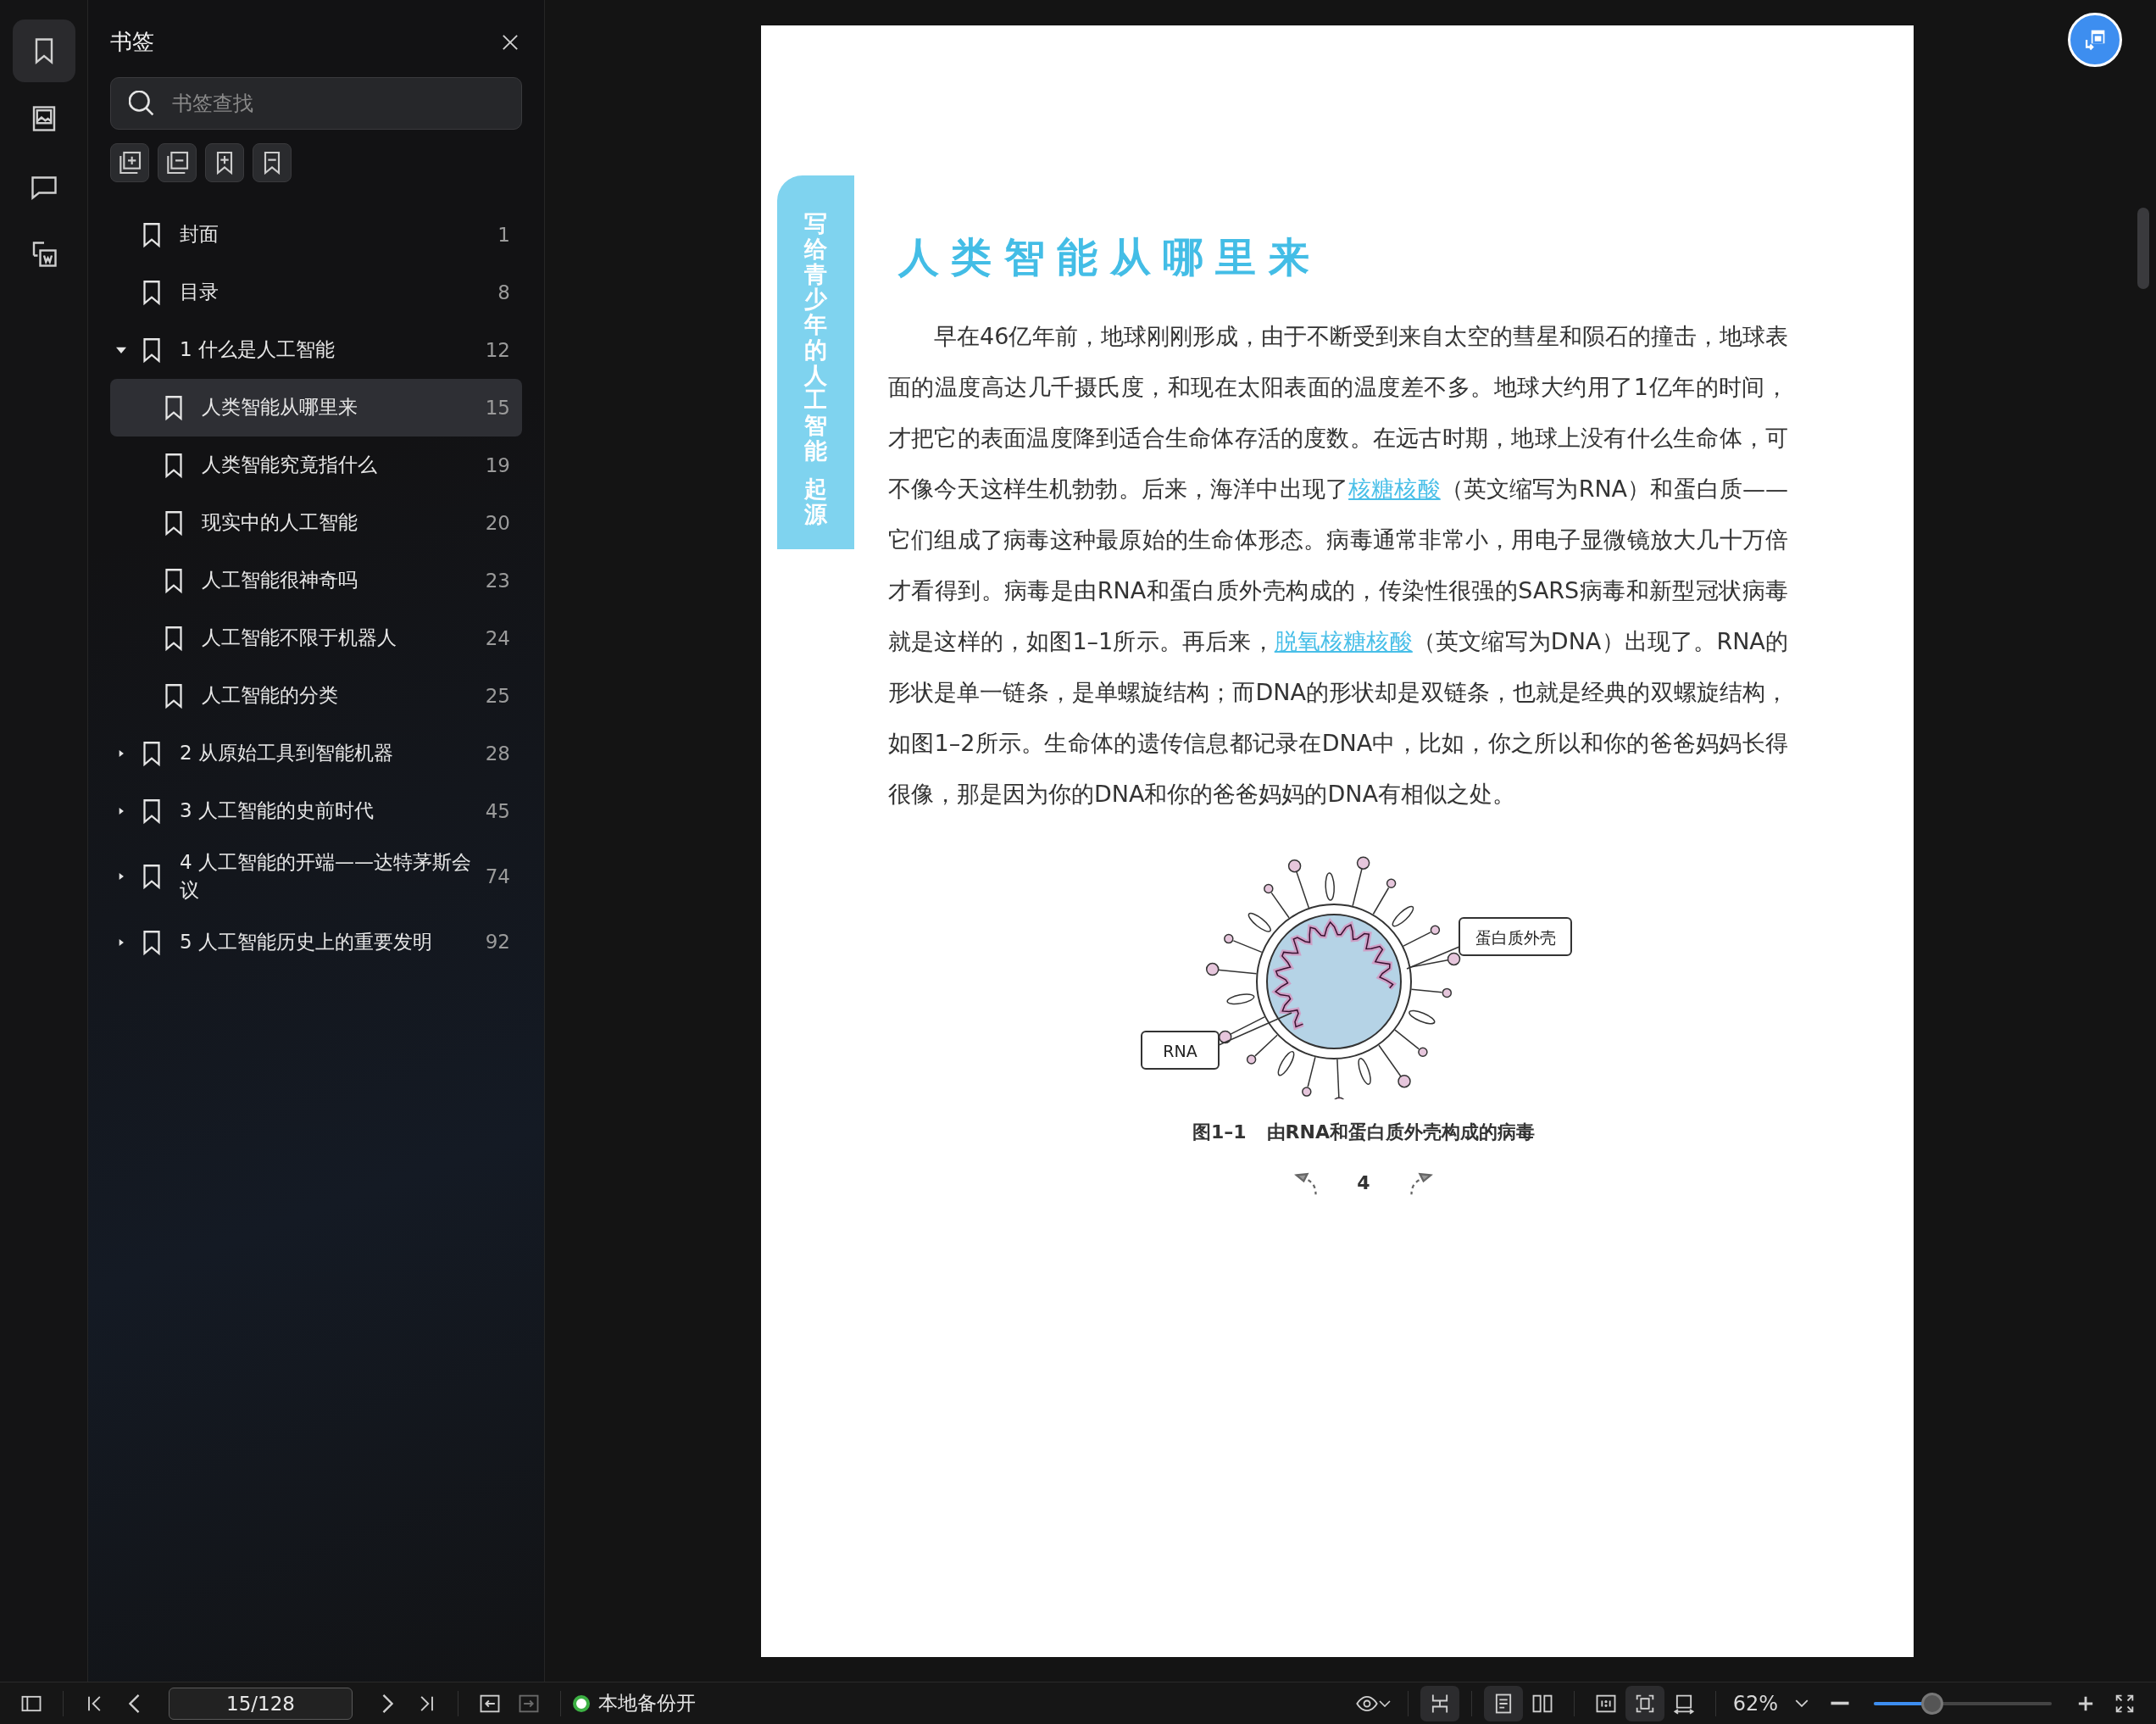  I want to click on bookmark-item: 封面 1, so click(316, 235).